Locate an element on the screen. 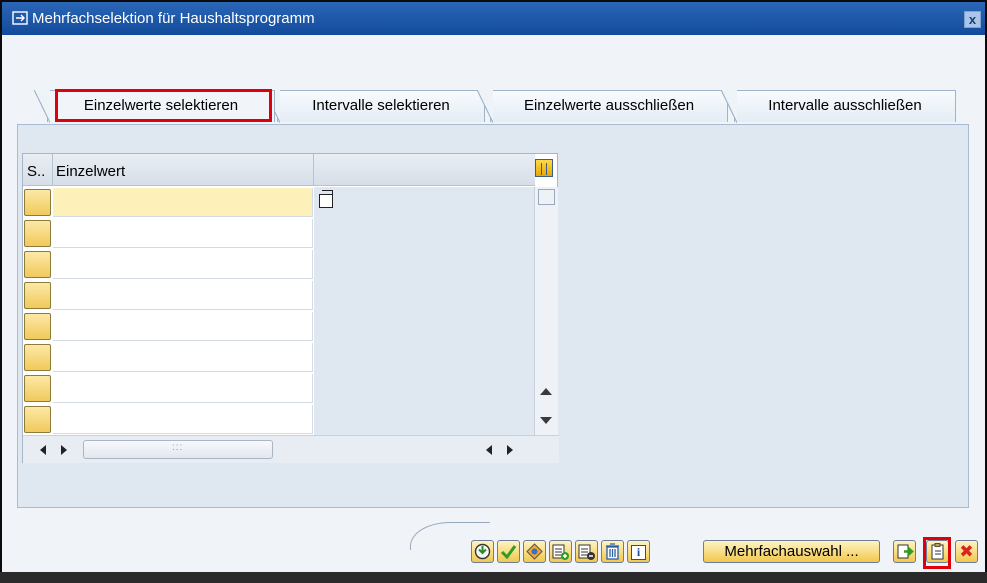 The width and height of the screenshot is (987, 583). insert-row-button is located at coordinates (560, 551).